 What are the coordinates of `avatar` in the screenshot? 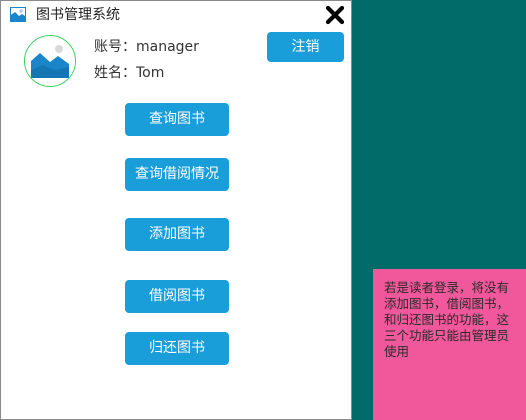 It's located at (50, 61).